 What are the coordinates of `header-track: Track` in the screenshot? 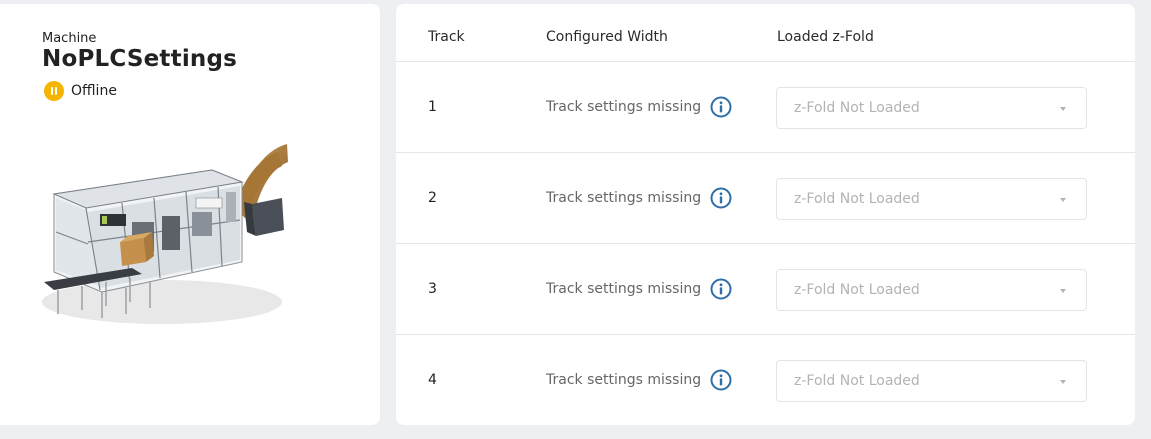 It's located at (446, 37).